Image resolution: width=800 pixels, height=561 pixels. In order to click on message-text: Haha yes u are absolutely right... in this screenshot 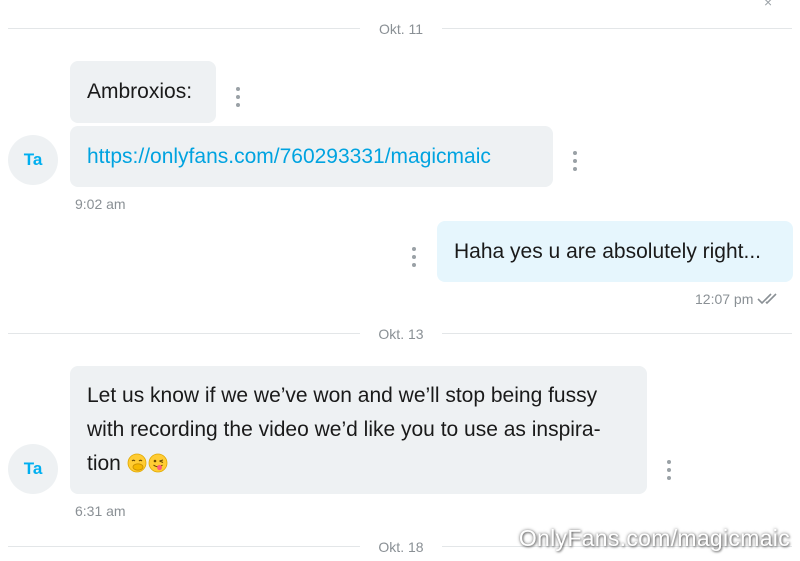, I will do `click(608, 251)`.